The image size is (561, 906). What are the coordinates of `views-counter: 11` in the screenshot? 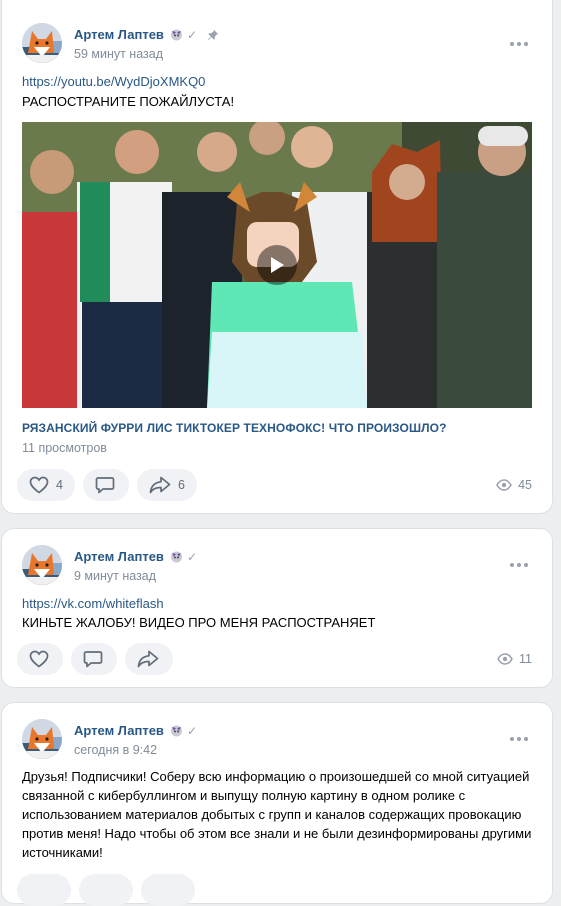 It's located at (514, 659).